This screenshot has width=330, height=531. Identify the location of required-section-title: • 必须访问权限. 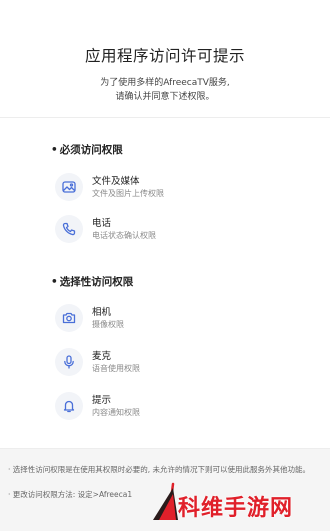
(87, 150).